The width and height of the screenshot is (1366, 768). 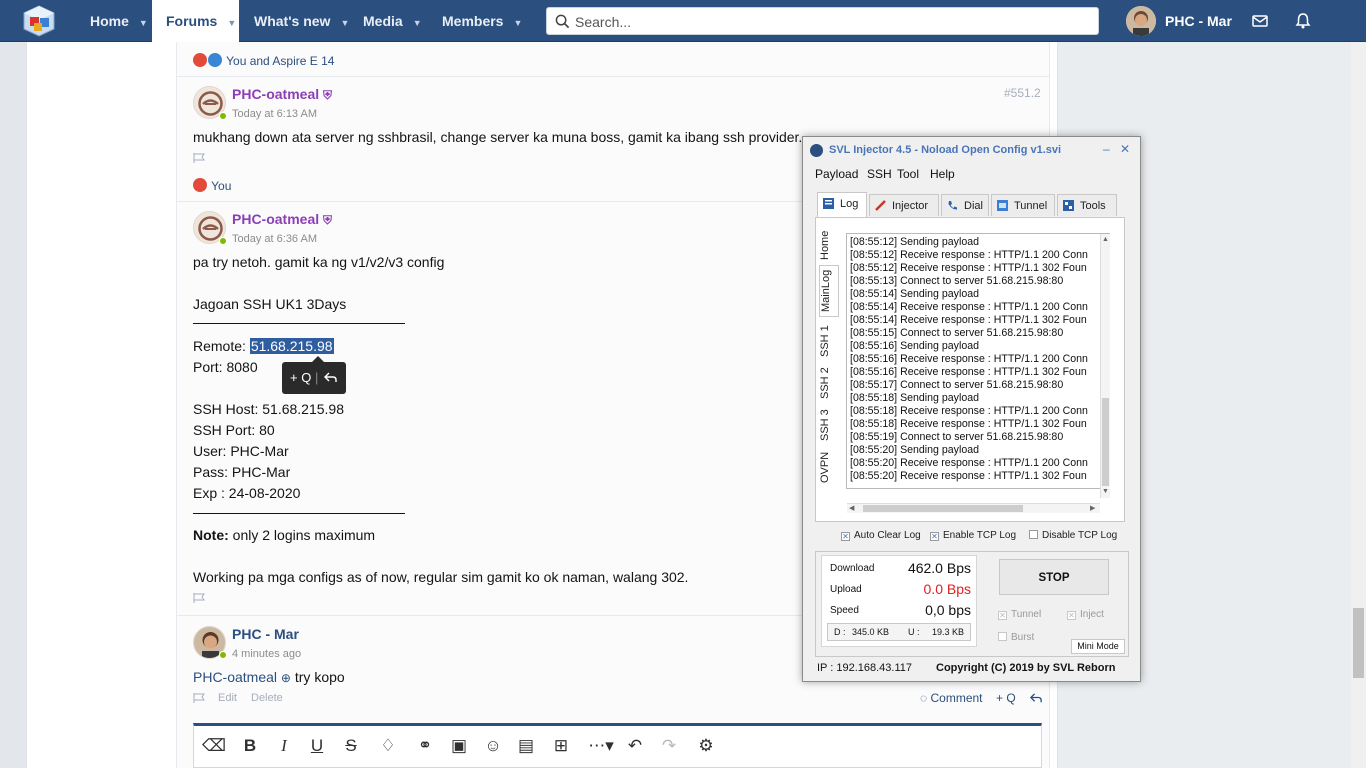 What do you see at coordinates (195, 21) in the screenshot?
I see `nav-tab-forums: Forums ▼` at bounding box center [195, 21].